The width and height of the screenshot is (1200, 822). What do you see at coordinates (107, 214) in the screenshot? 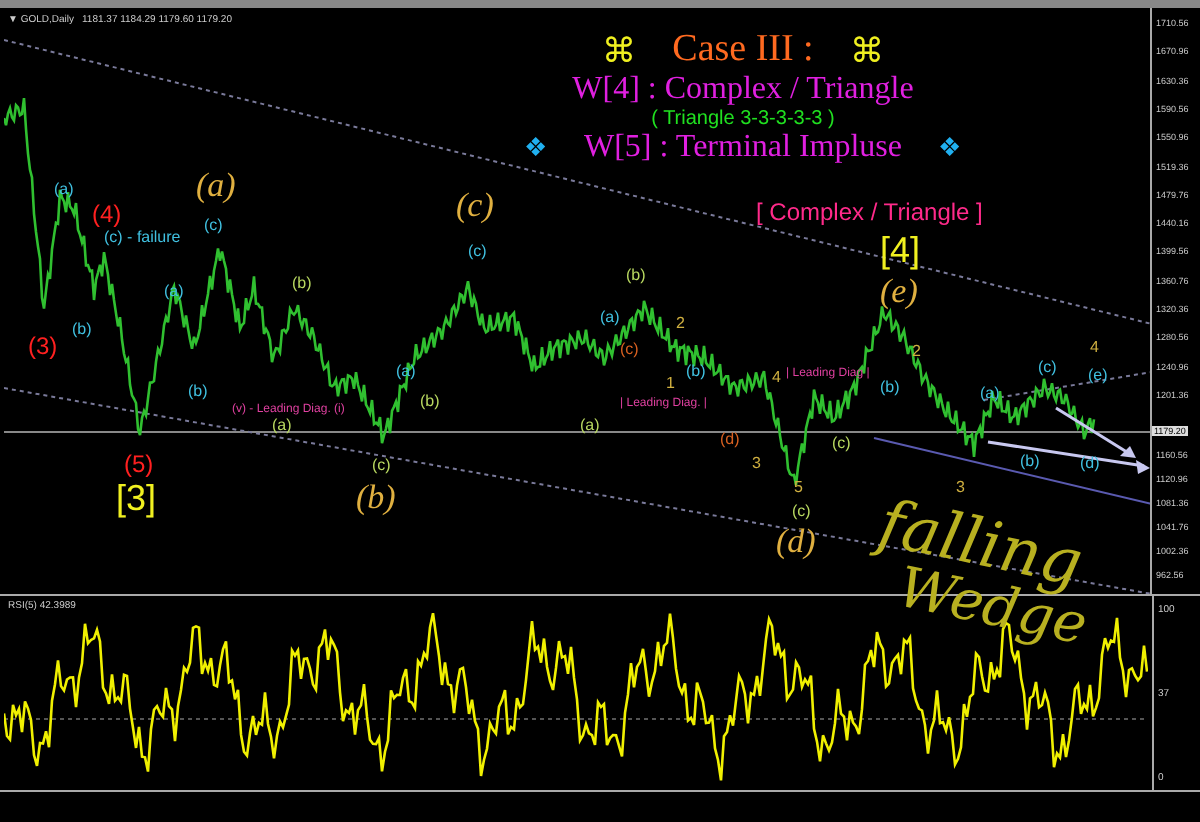
I see `wave-label: (4)` at bounding box center [107, 214].